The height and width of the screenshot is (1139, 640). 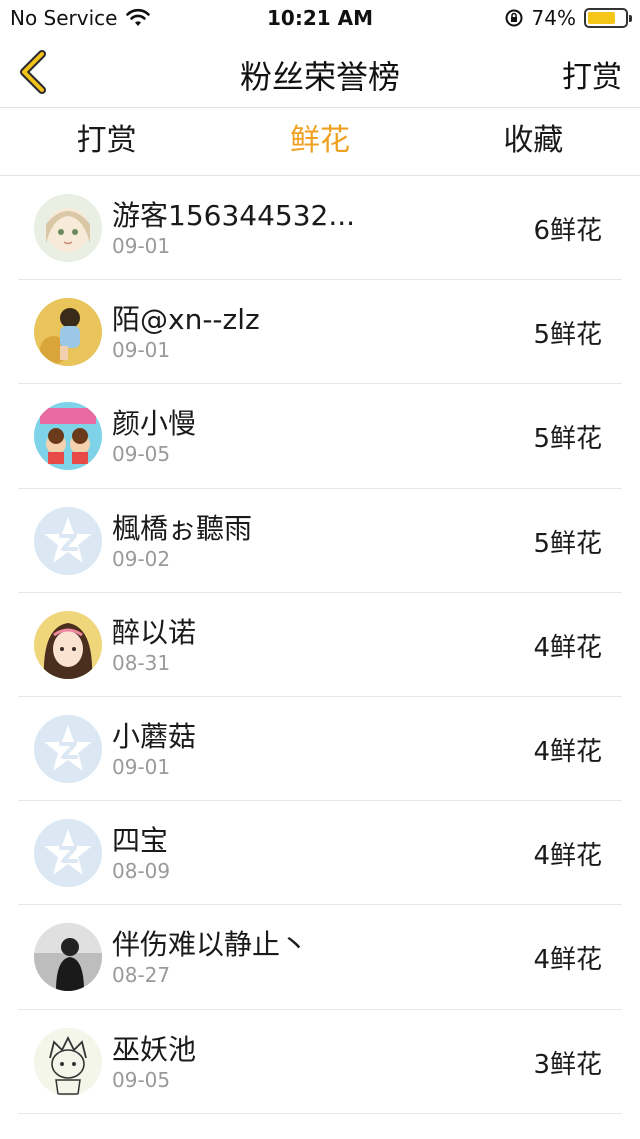 What do you see at coordinates (320, 749) in the screenshot?
I see `fan-row: 小蘑菇 09-01 4鲜花` at bounding box center [320, 749].